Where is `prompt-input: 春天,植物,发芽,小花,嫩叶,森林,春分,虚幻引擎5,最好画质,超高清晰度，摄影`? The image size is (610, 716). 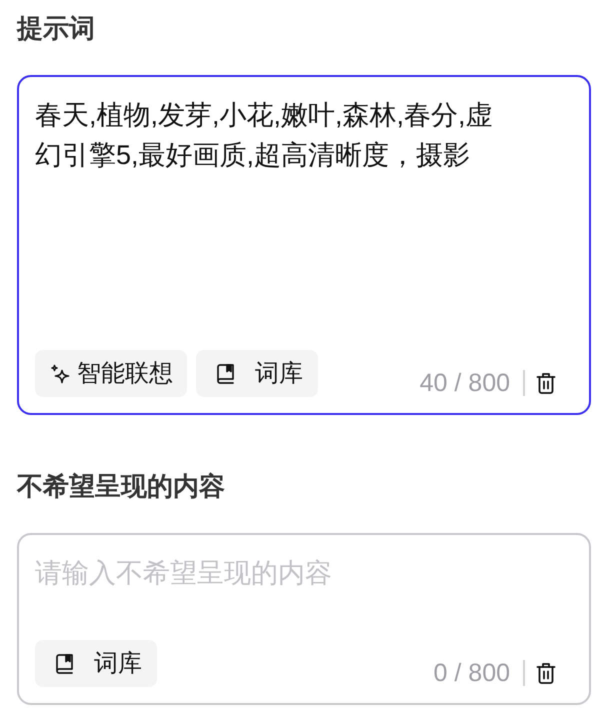
prompt-input: 春天,植物,发芽,小花,嫩叶,森林,春分,虚幻引擎5,最好画质,超高清晰度，摄影 is located at coordinates (270, 135).